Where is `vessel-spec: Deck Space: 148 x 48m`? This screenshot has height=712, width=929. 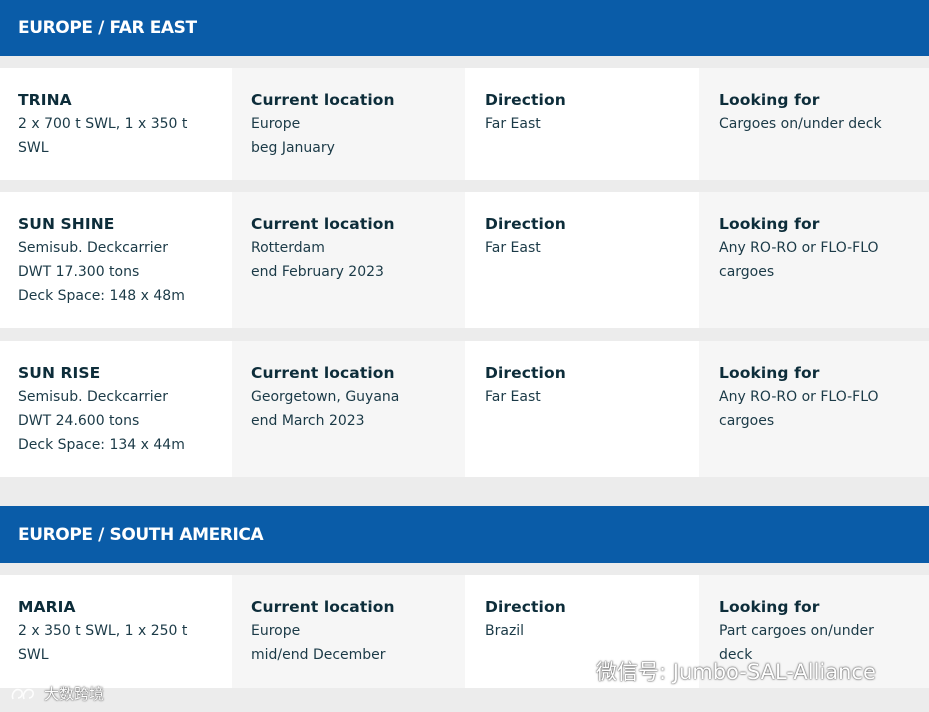
vessel-spec: Deck Space: 148 x 48m is located at coordinates (101, 296).